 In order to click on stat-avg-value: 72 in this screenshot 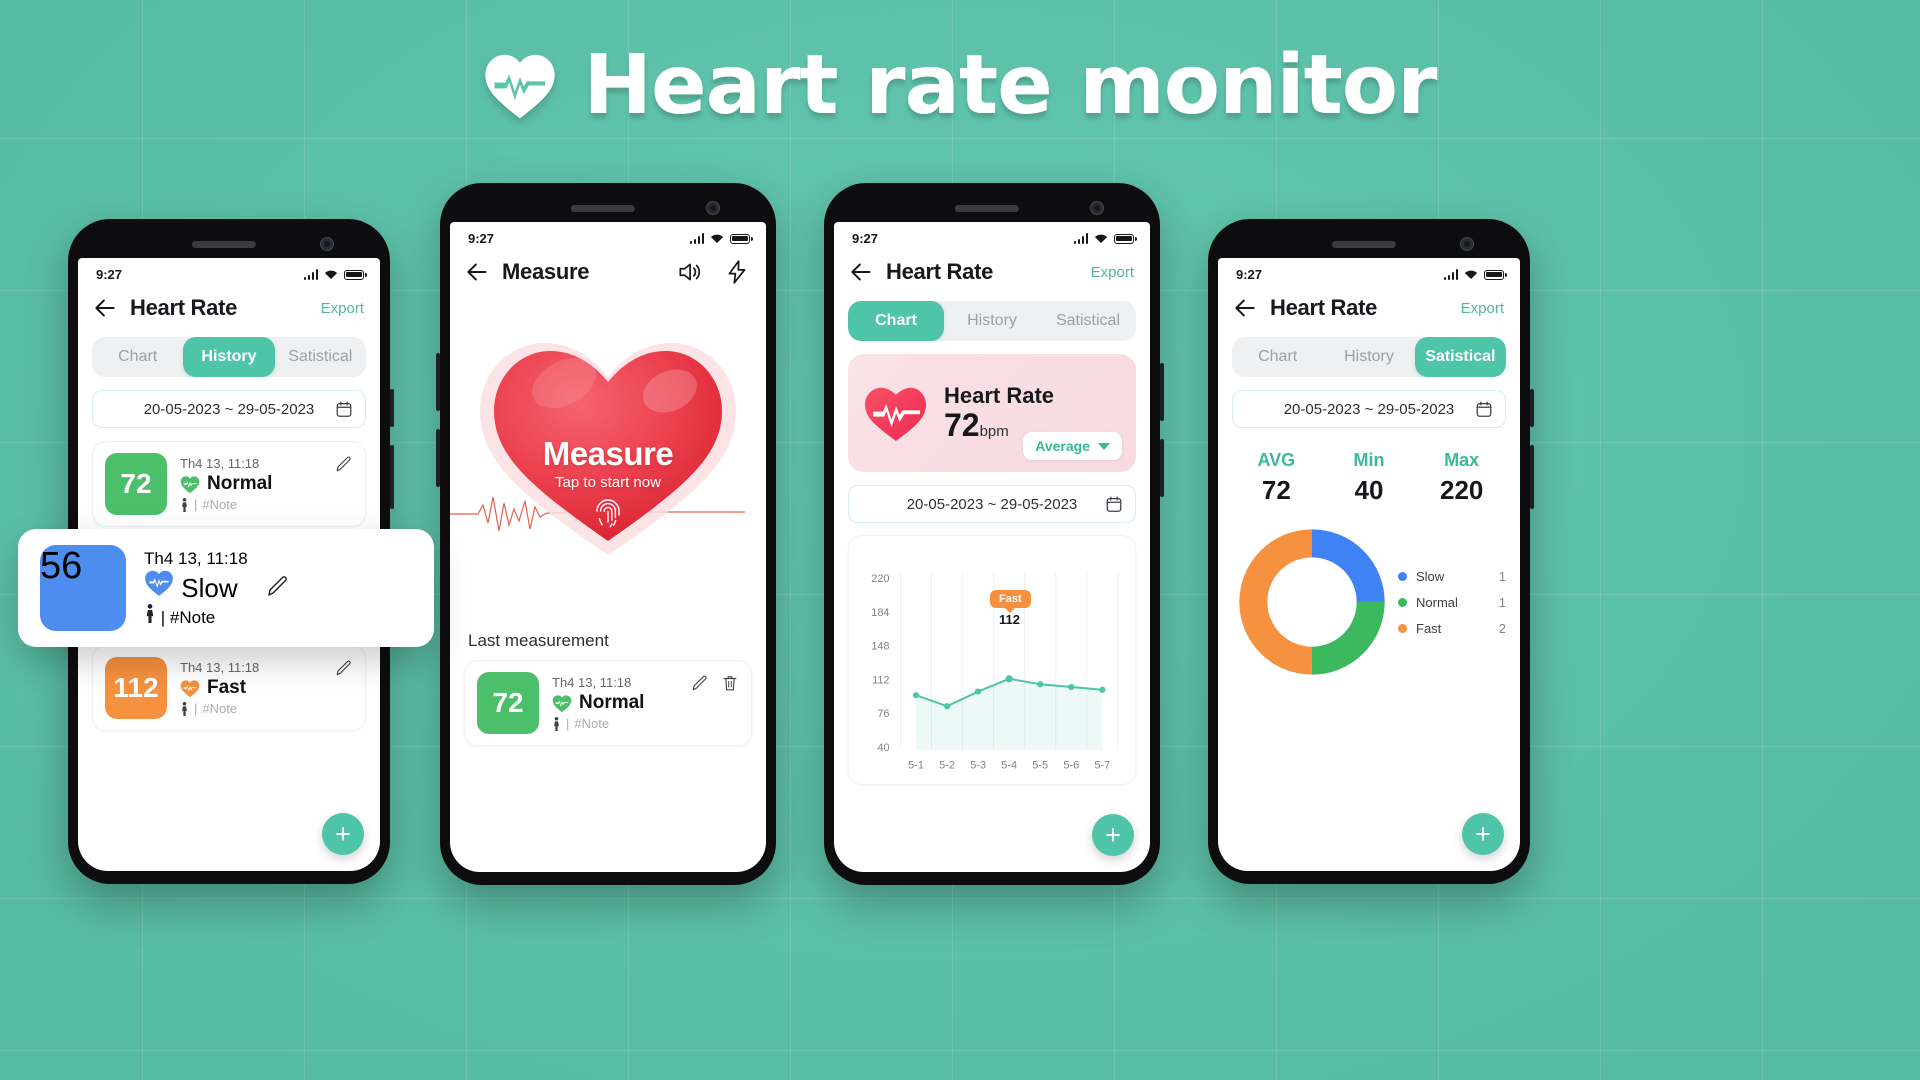, I will do `click(1276, 490)`.